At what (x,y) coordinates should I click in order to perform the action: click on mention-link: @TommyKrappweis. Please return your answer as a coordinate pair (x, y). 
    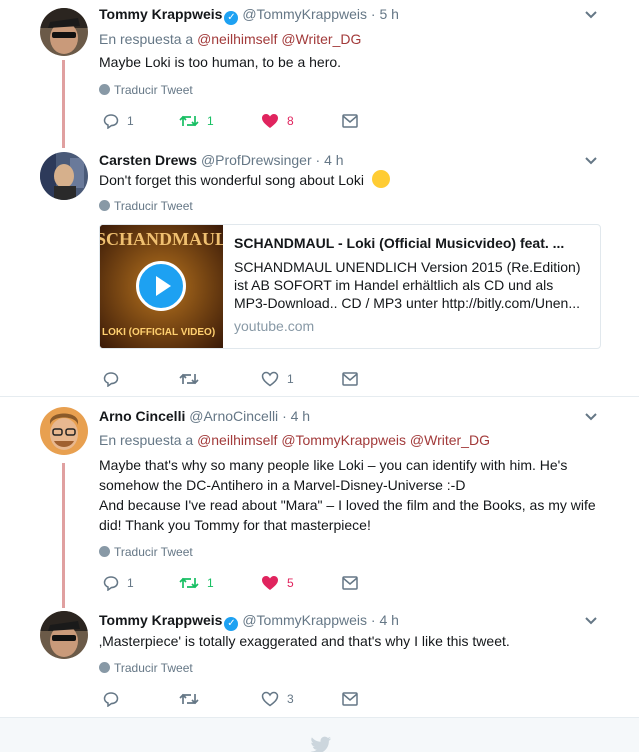
    Looking at the image, I should click on (343, 440).